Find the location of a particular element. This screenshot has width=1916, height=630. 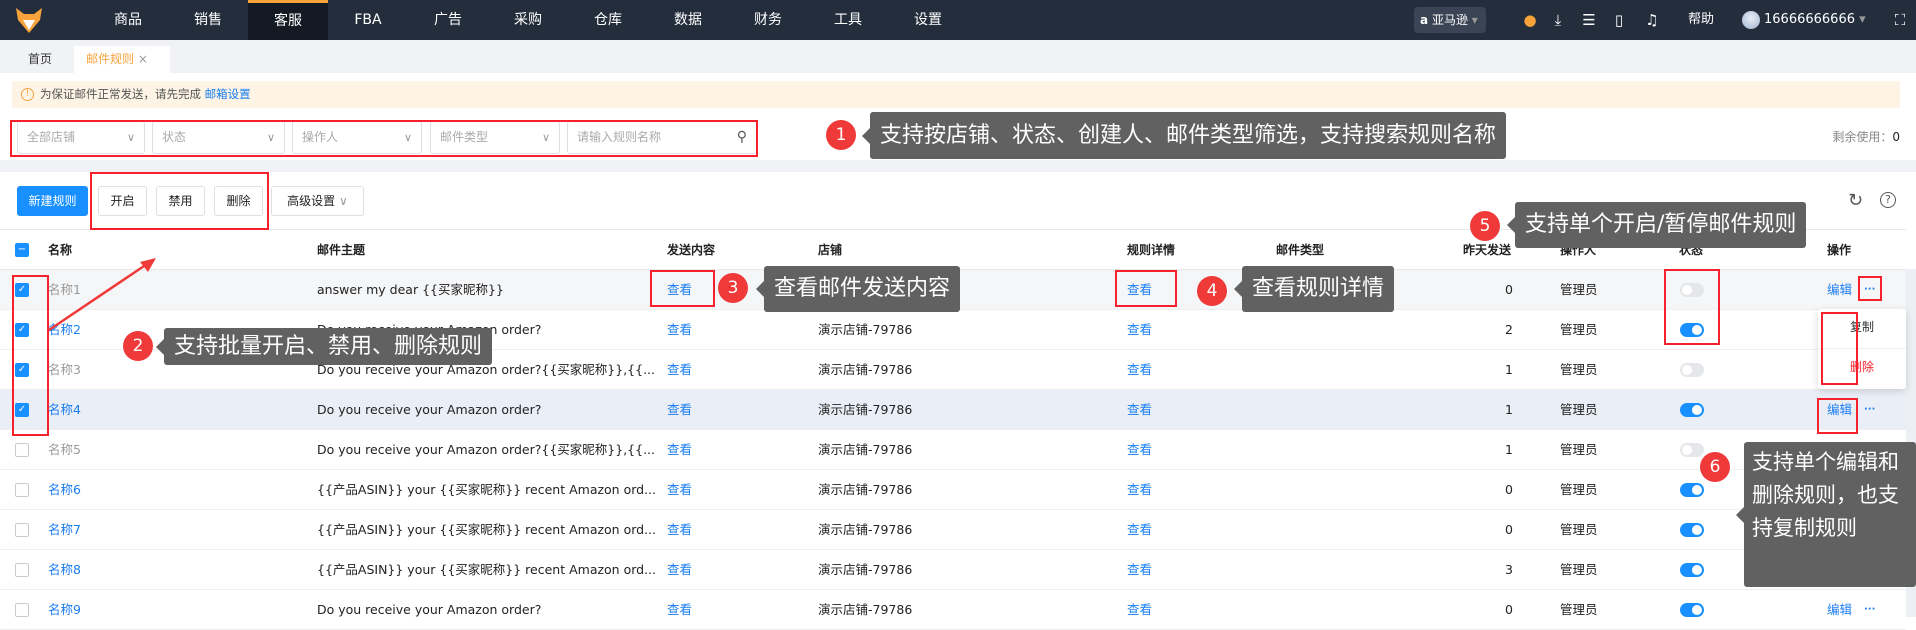

rule-name-link: 名称6 is located at coordinates (64, 490).